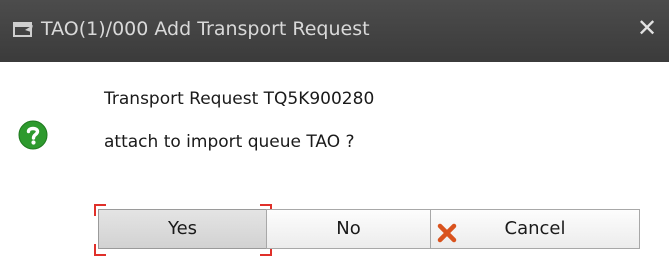  Describe the element at coordinates (24, 30) in the screenshot. I see `window-icon` at that location.